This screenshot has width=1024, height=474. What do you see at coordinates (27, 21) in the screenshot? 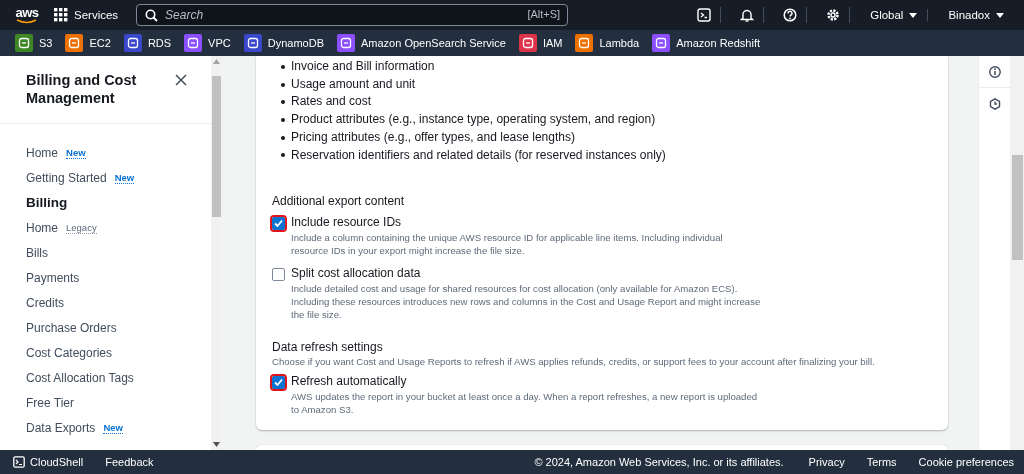
I see `smile-icon` at bounding box center [27, 21].